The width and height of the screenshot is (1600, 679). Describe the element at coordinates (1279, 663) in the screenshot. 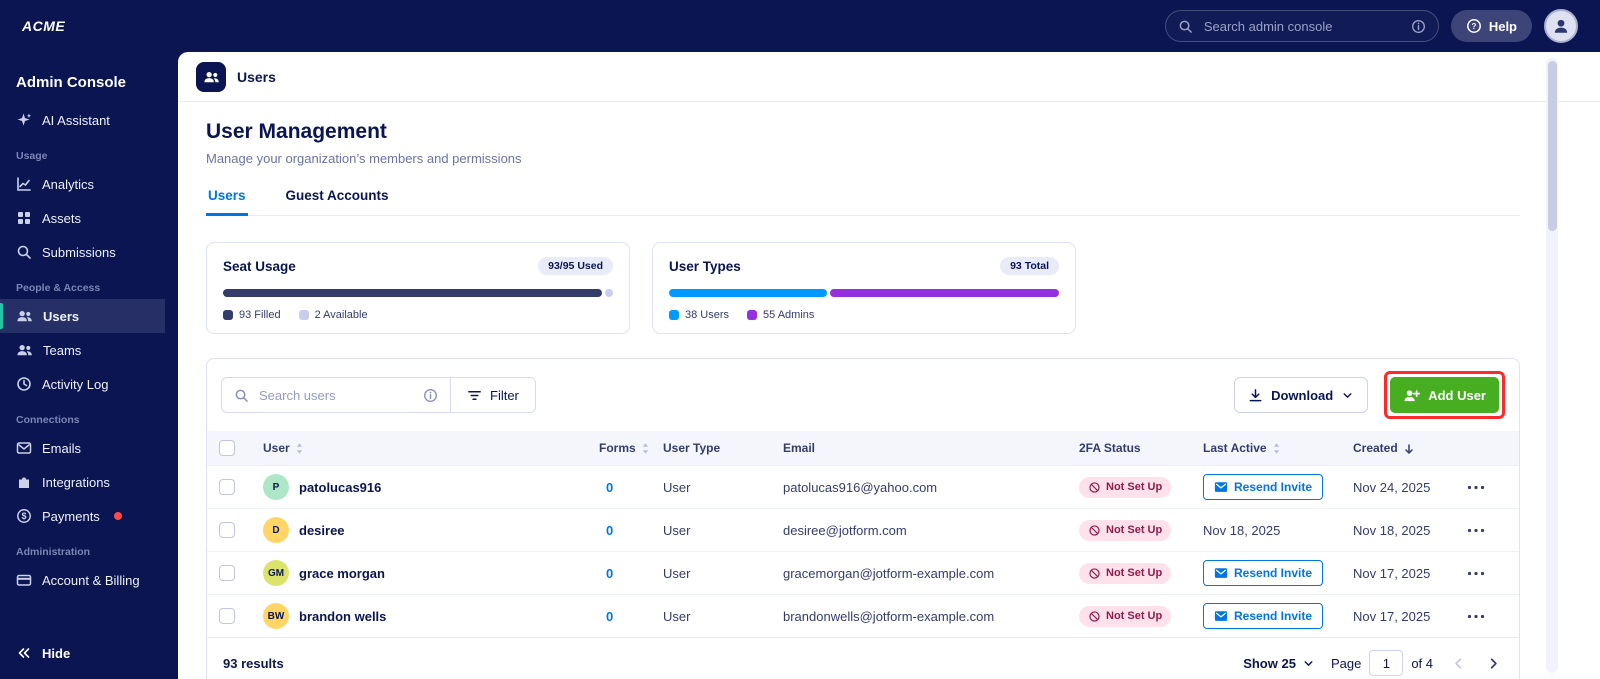

I see `page-size-select: Show 25` at that location.